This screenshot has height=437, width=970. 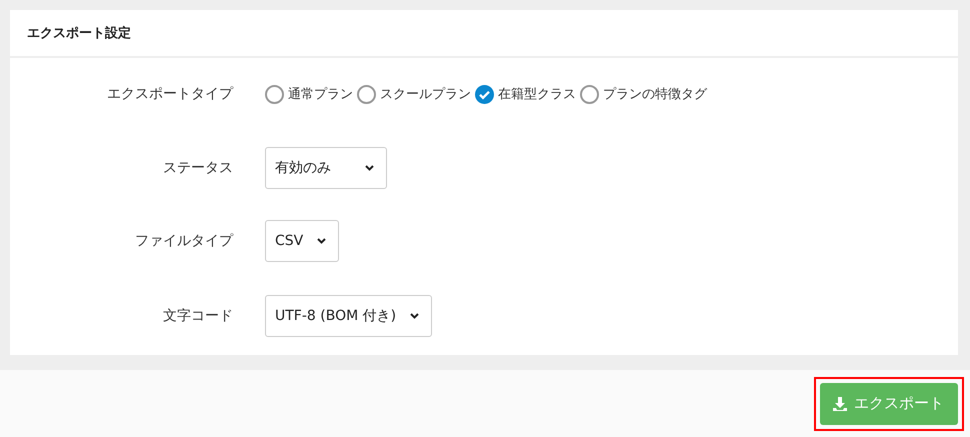 What do you see at coordinates (326, 168) in the screenshot?
I see `select-dropdown: 有効のみ` at bounding box center [326, 168].